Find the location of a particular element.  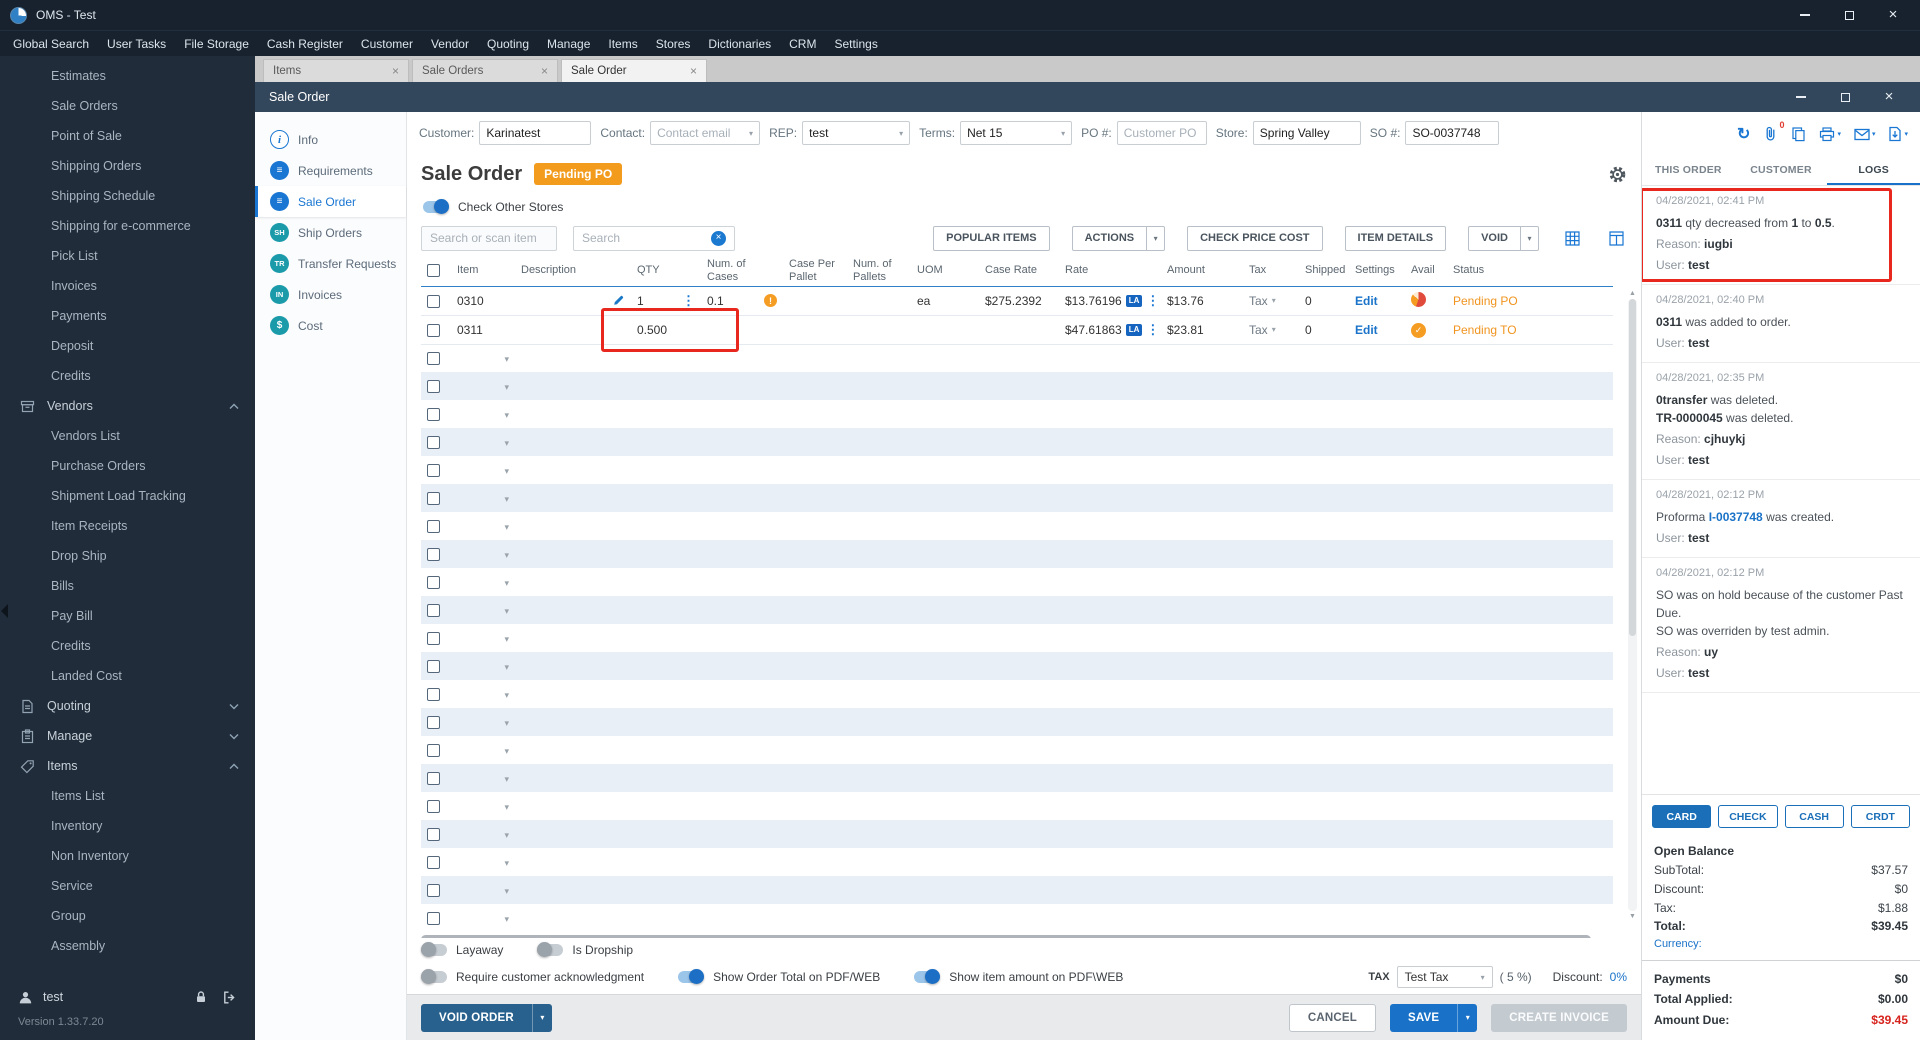

sidebar-item-pick-list: Pick List is located at coordinates (127, 256).